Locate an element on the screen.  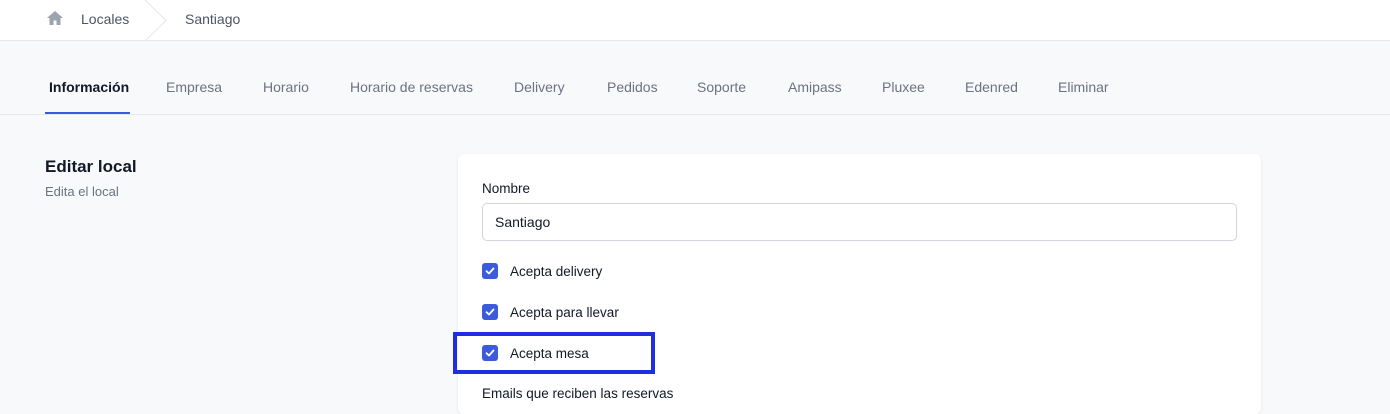
checkbox-acepta-delivery: Acepta delivery is located at coordinates (542, 271).